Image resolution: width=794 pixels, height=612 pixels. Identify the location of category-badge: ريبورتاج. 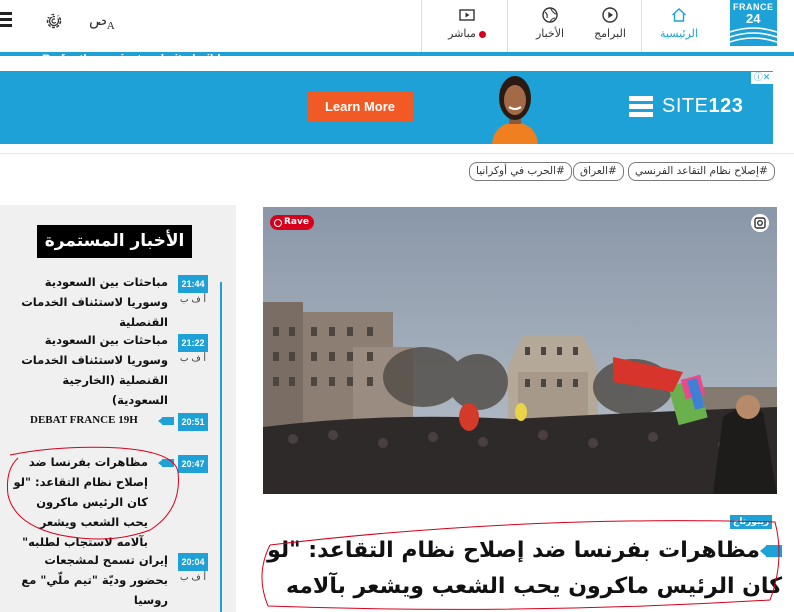
(751, 522).